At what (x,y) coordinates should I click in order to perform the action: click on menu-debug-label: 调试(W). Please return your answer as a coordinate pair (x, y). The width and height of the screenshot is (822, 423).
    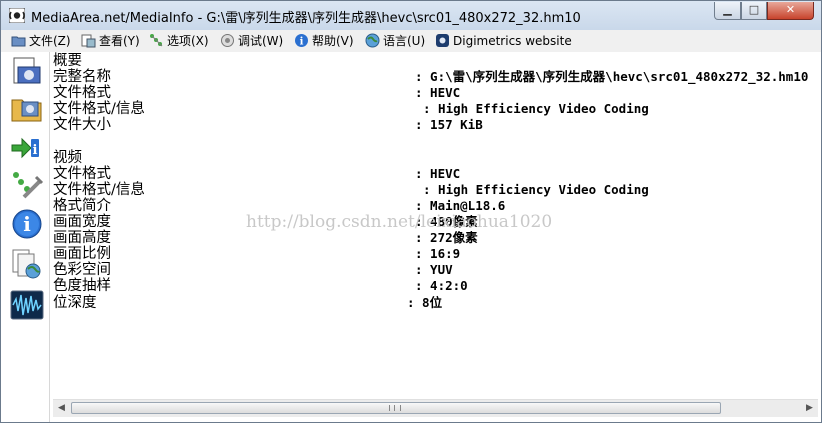
    Looking at the image, I should click on (261, 41).